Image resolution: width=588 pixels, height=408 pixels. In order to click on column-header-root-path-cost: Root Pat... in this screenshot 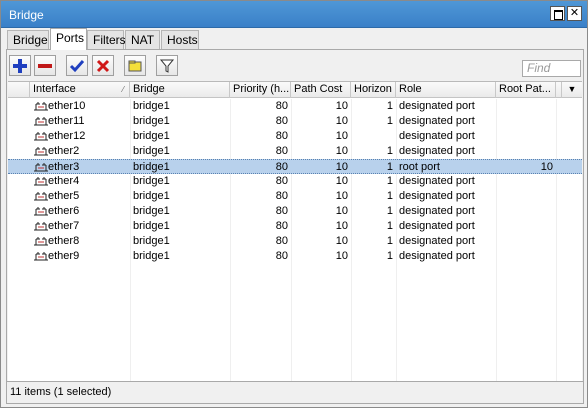, I will do `click(526, 90)`.